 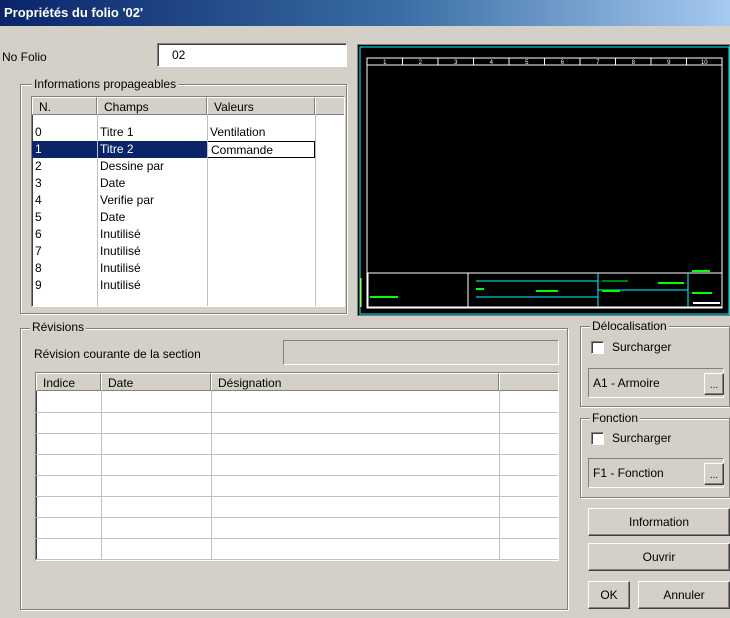 What do you see at coordinates (684, 595) in the screenshot?
I see `annuler-button: Annuler` at bounding box center [684, 595].